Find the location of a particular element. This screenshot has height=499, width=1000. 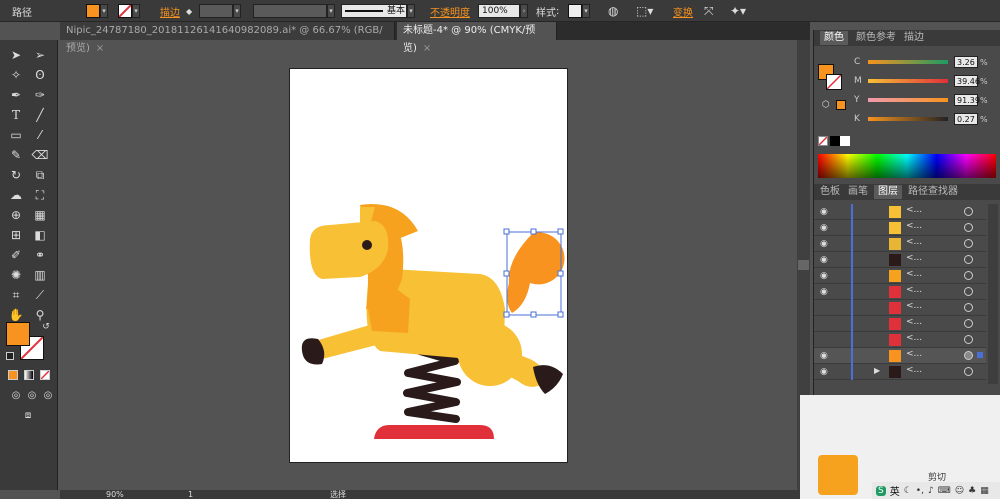

fill-color-box-front is located at coordinates (18, 334).